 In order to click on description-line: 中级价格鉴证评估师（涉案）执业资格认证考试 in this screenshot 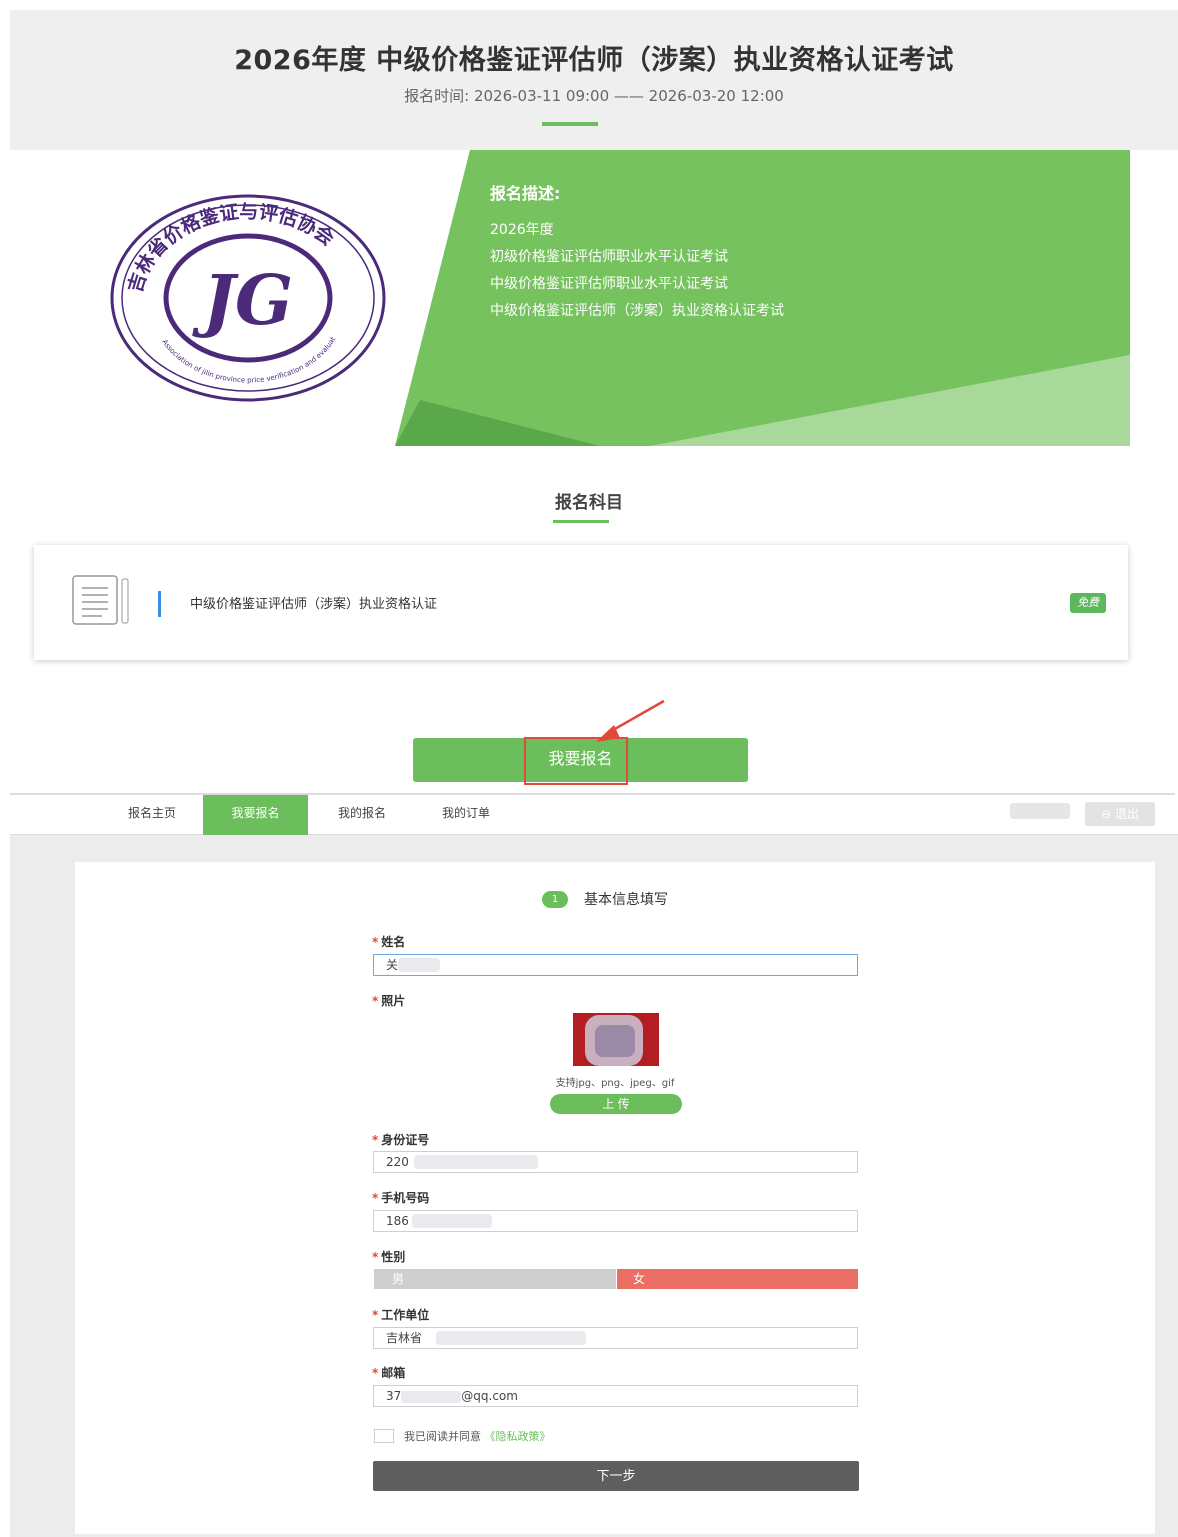, I will do `click(637, 311)`.